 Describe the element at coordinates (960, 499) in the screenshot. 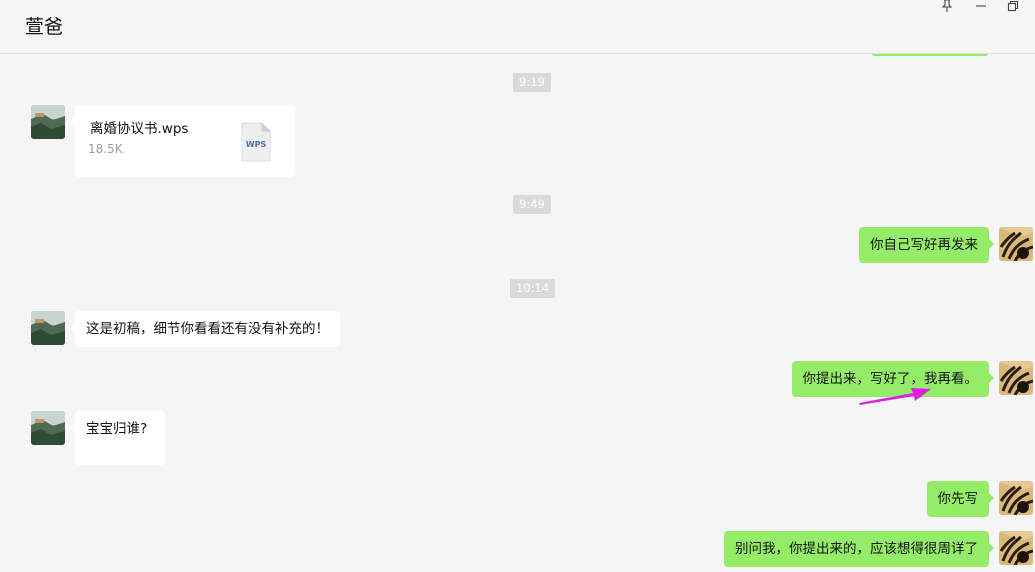

I see `message-bubble-sent: 你先写` at that location.